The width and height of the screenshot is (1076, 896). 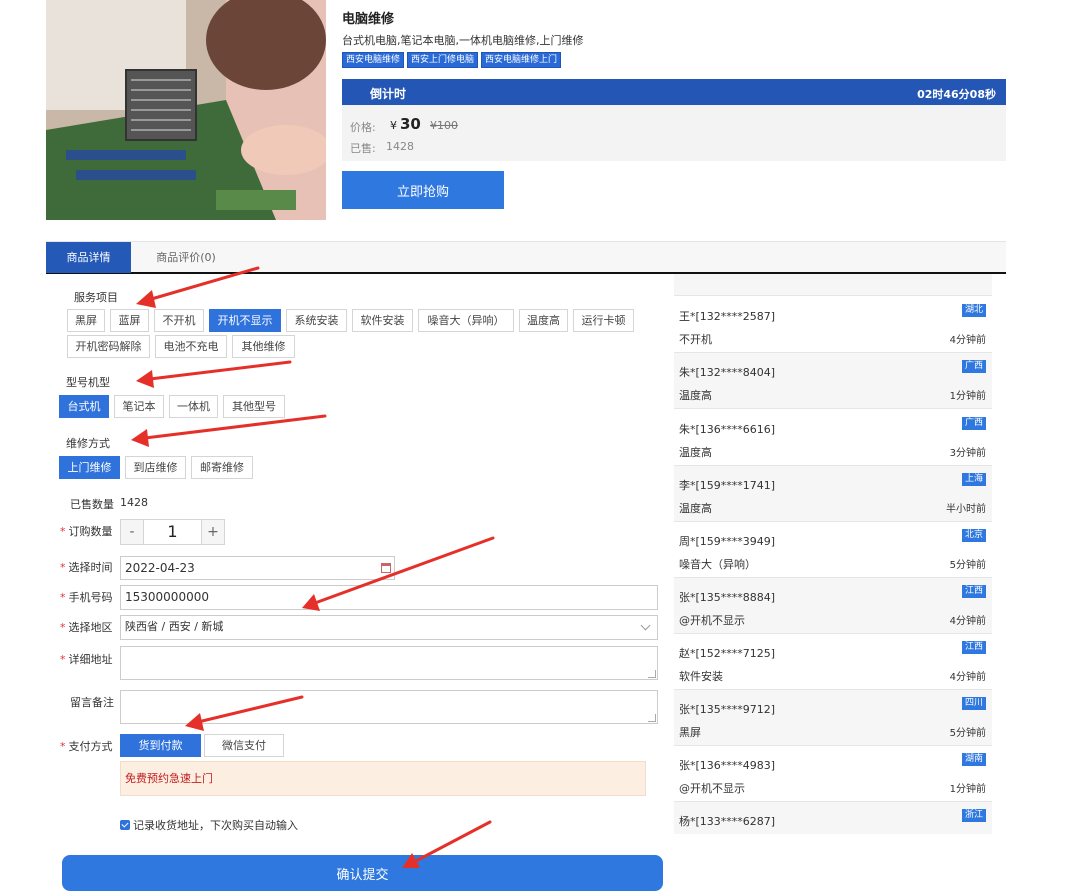 I want to click on list-item: 朱*[132****8404] 广西 温度高 1分钟前, so click(x=833, y=381).